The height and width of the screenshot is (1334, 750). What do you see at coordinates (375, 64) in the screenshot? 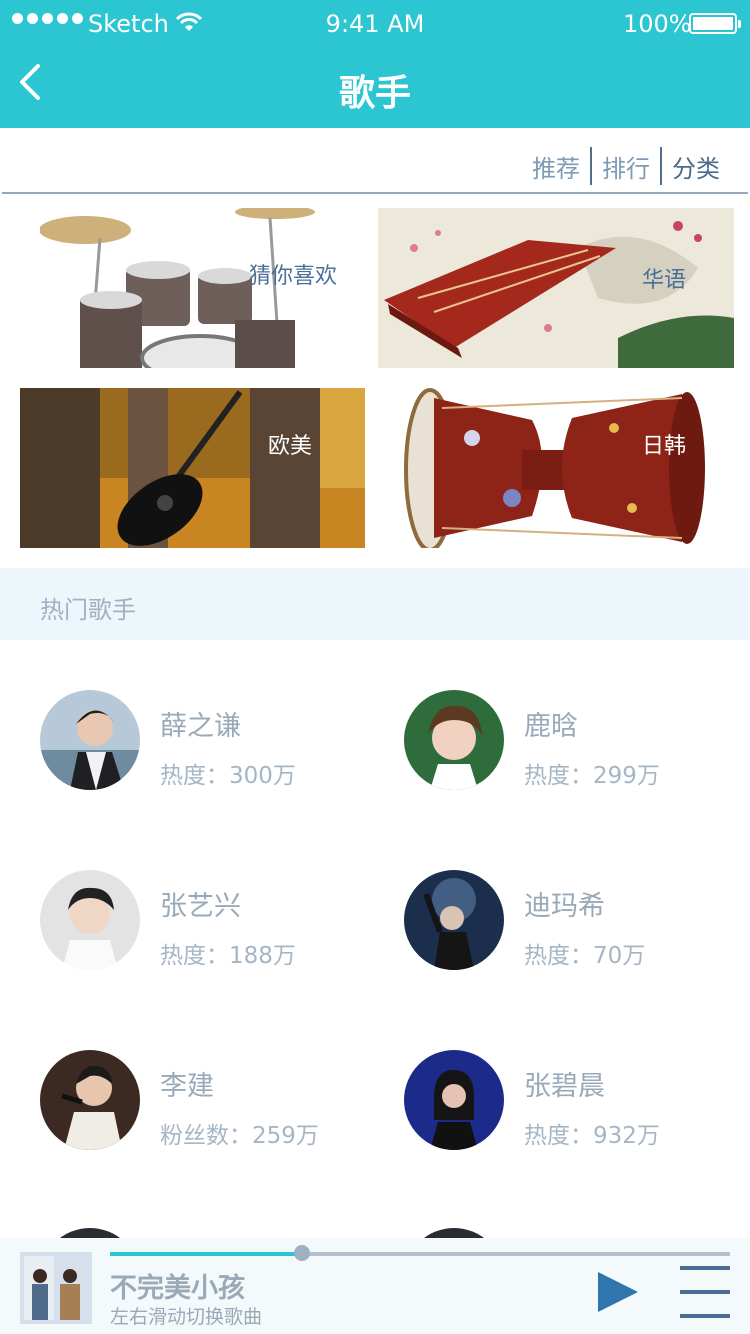
I see `header: Sketch 9:41 AM 100% 歌手` at bounding box center [375, 64].